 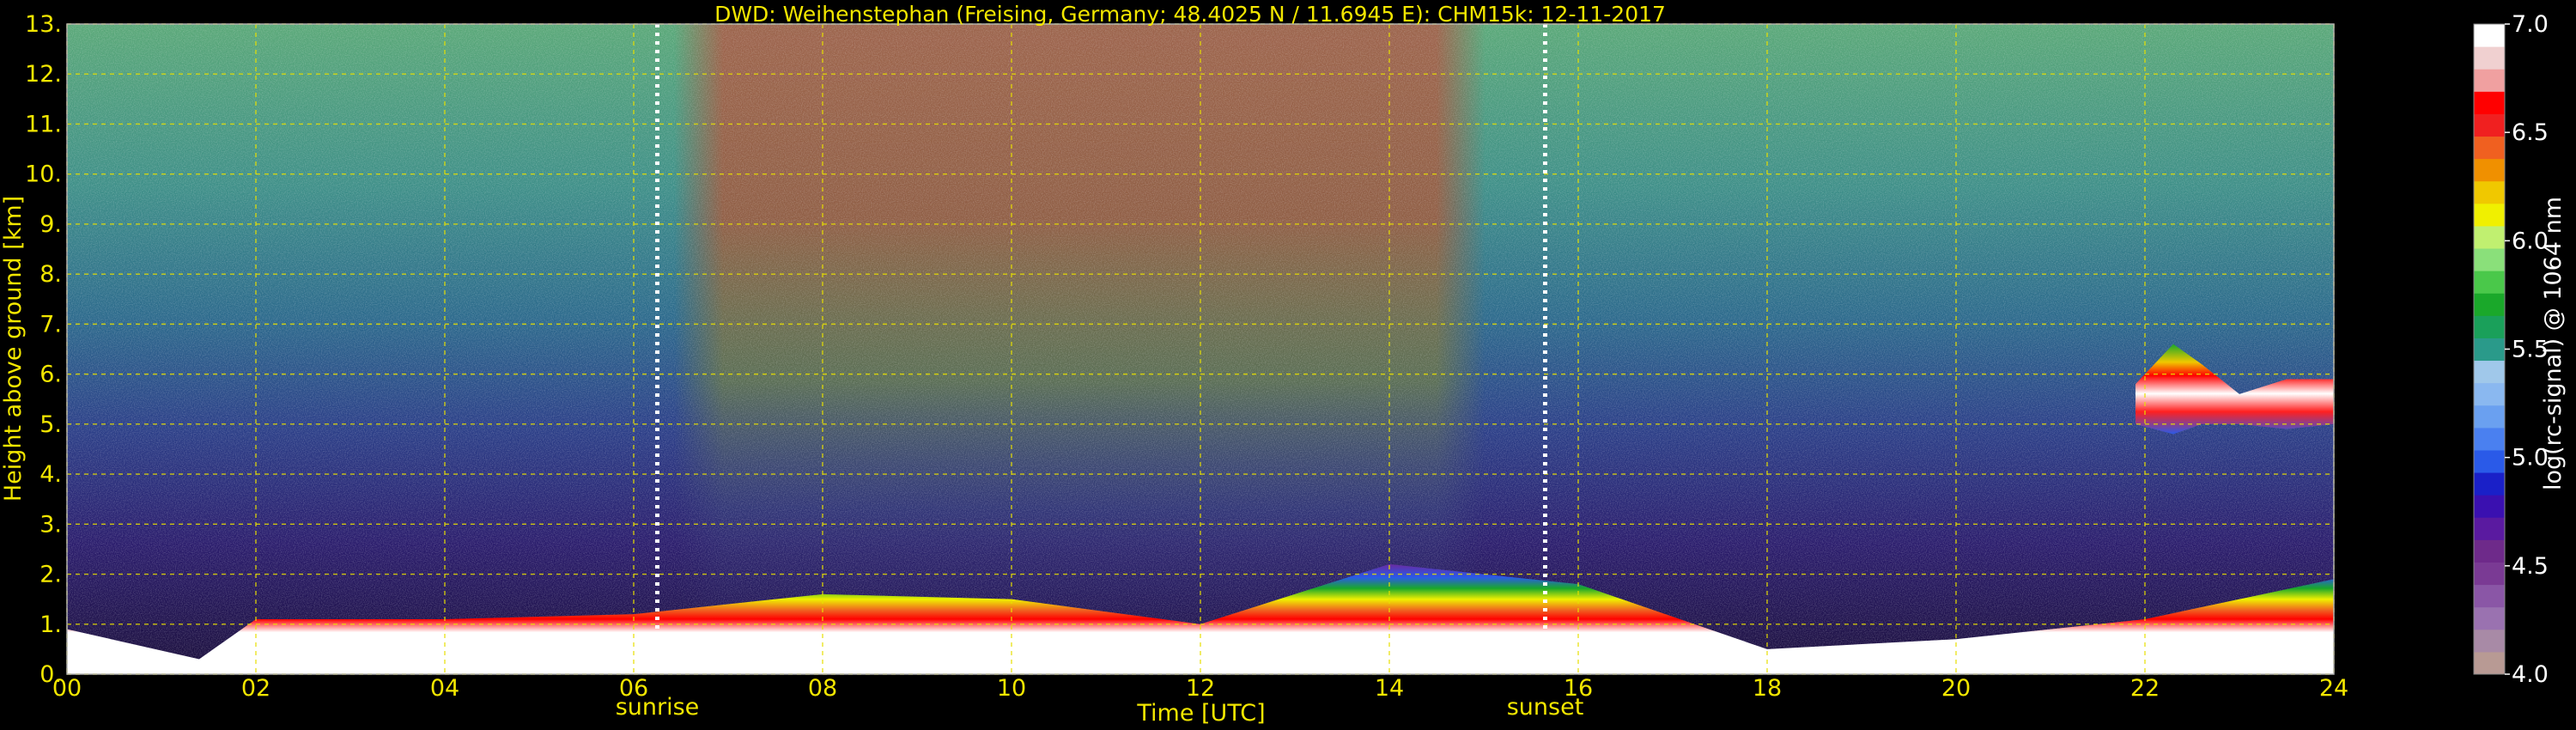 What do you see at coordinates (1579, 688) in the screenshot?
I see `x-tick-label: 16` at bounding box center [1579, 688].